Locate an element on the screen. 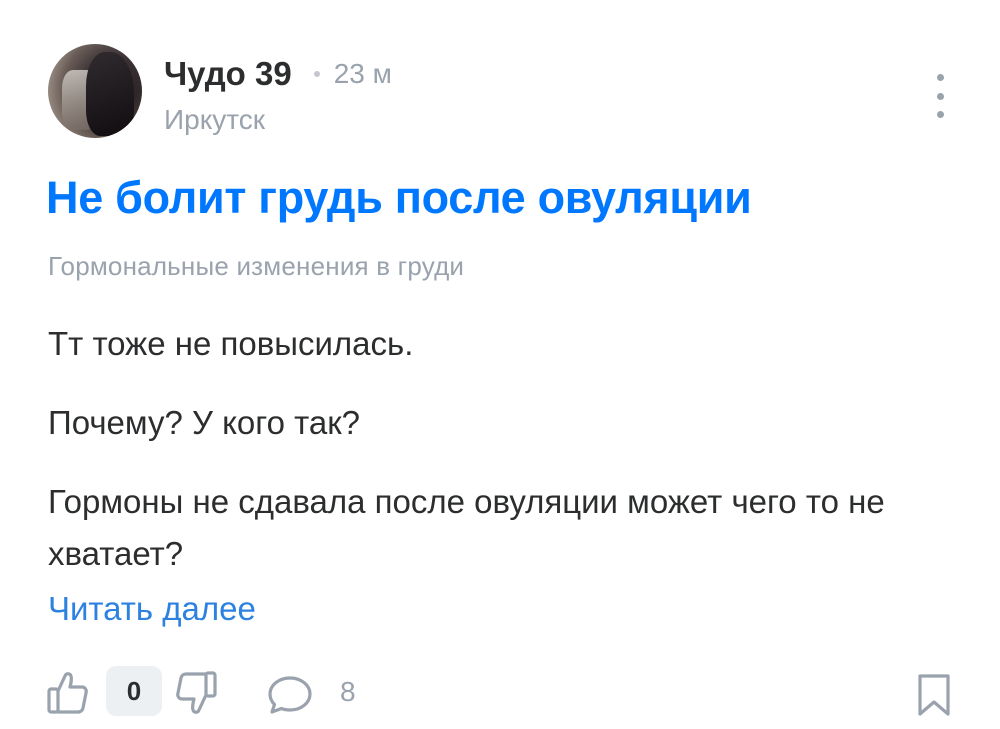  post-header: Чудо 39 23 м Иркутск is located at coordinates (500, 92).